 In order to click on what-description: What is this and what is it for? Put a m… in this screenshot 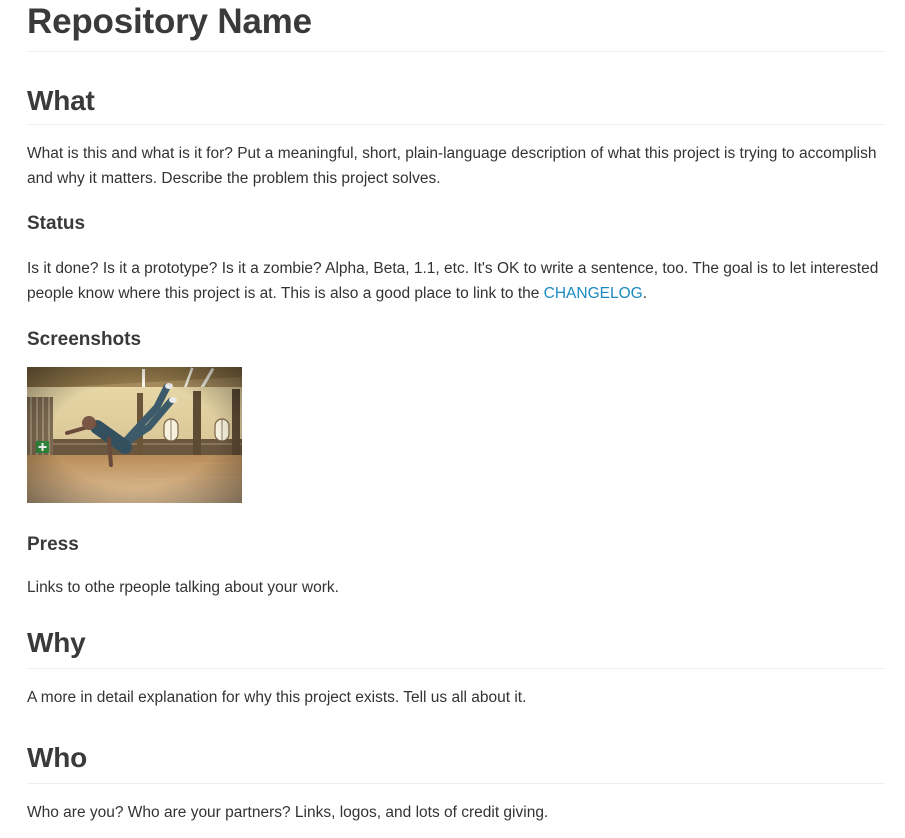, I will do `click(452, 166)`.